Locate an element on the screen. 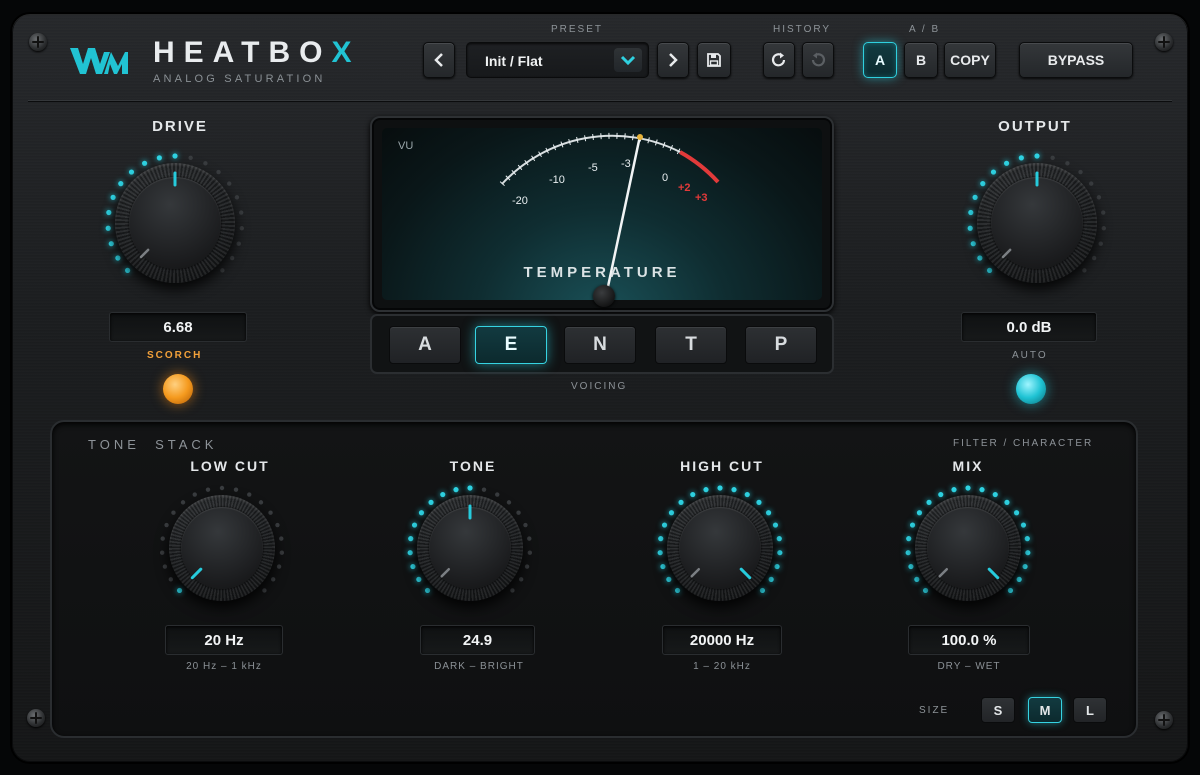 Image resolution: width=1200 pixels, height=775 pixels. low-cut-range: 20 Hz – 1 kHz is located at coordinates (224, 666).